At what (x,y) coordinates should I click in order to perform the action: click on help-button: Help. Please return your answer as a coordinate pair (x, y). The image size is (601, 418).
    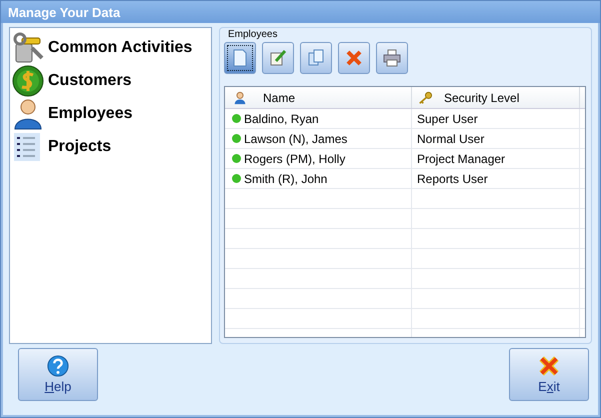
    Looking at the image, I should click on (58, 374).